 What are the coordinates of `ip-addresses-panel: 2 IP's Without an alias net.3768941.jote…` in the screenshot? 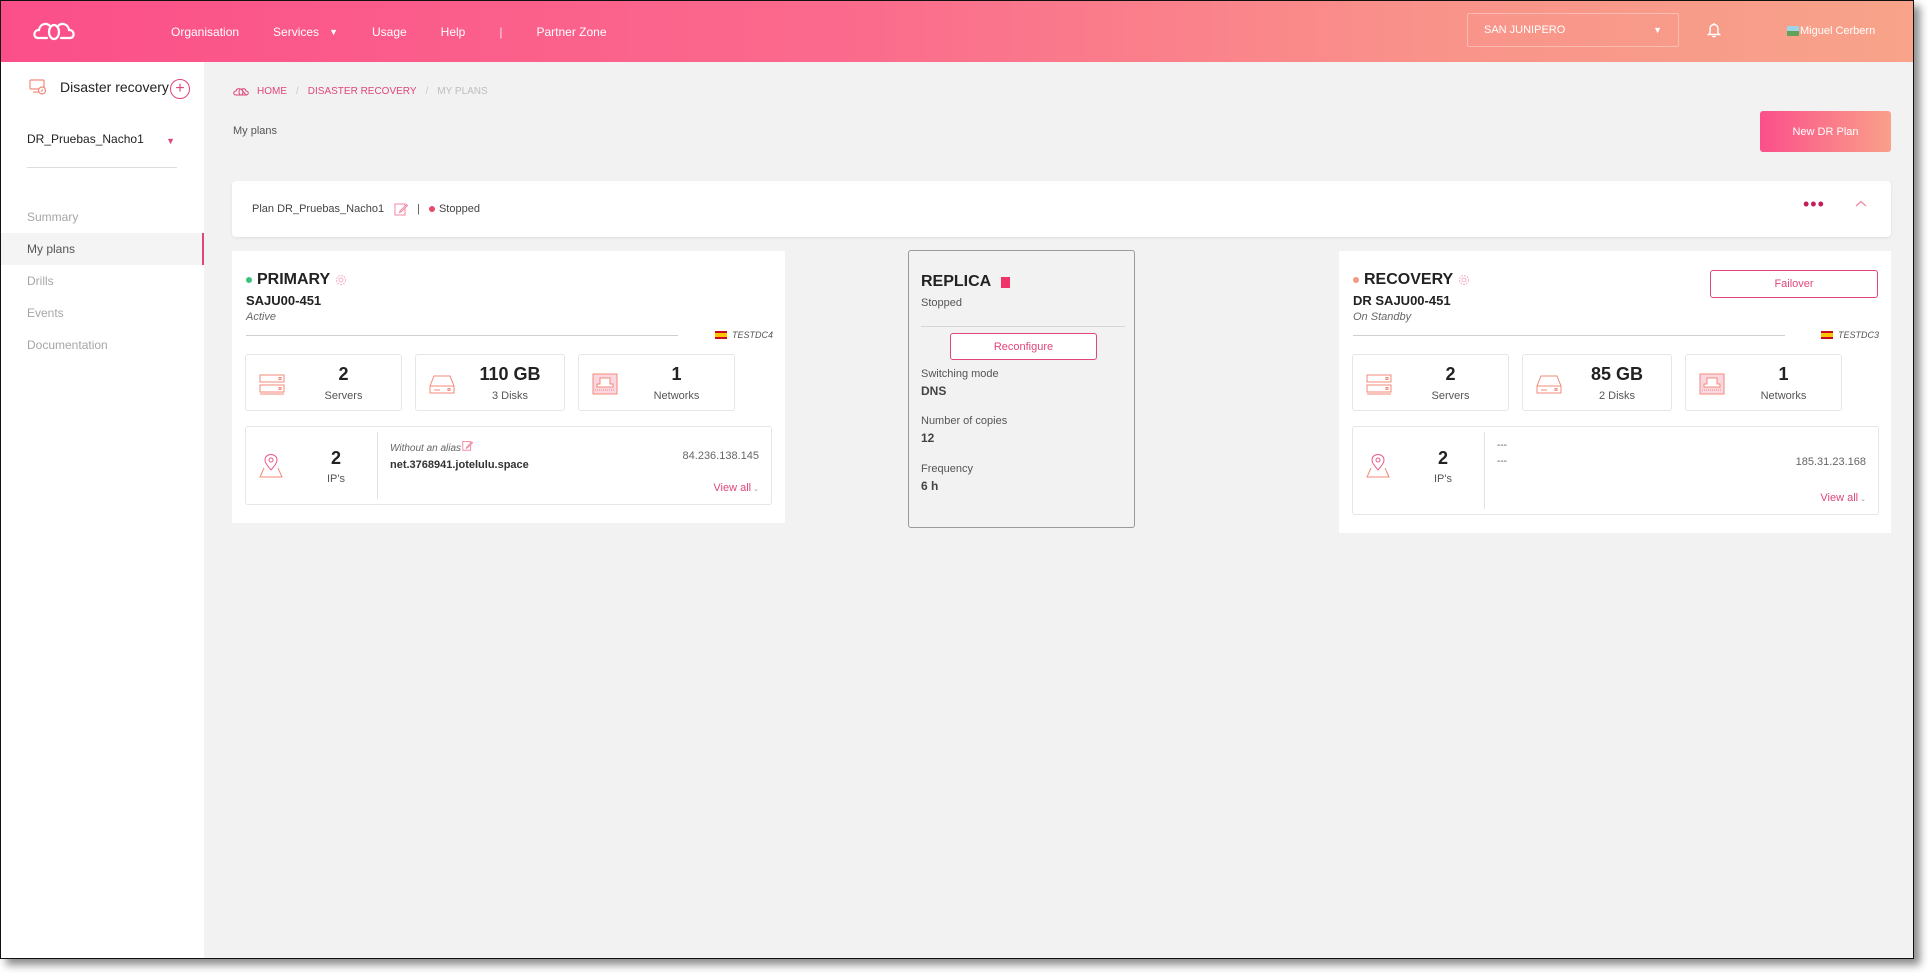 It's located at (508, 465).